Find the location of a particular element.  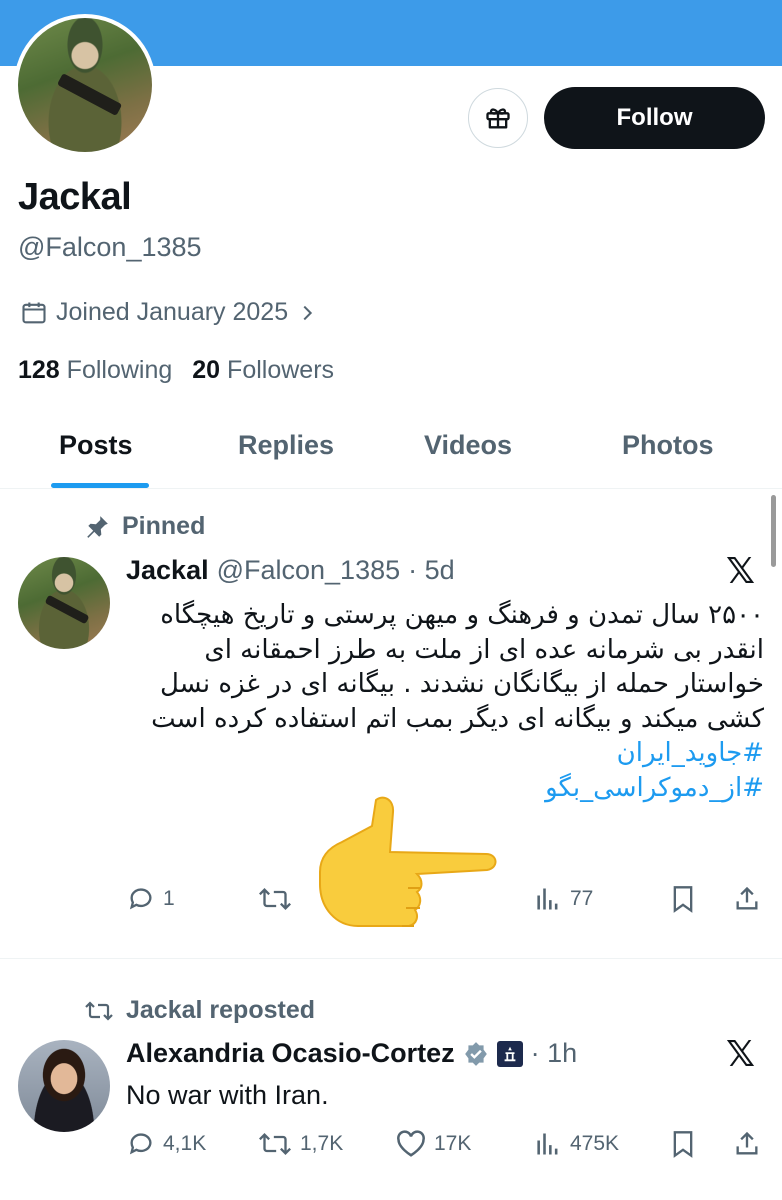

profile-tabs: Posts Replies Videos Photos is located at coordinates (391, 452).